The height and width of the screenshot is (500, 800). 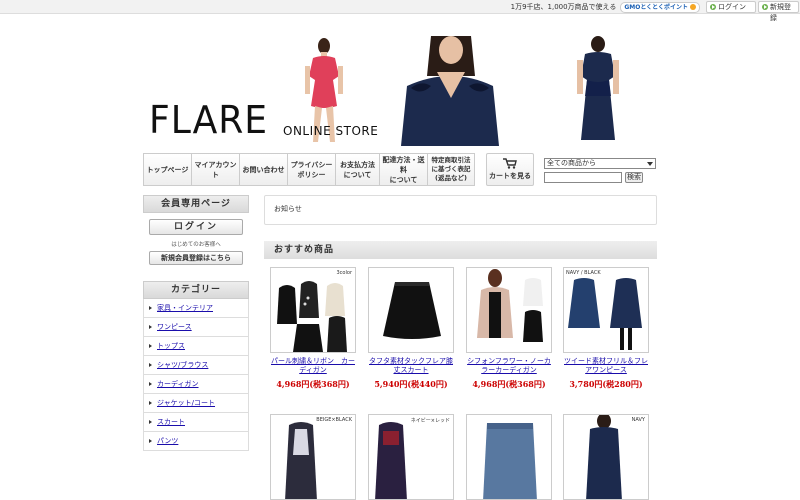 What do you see at coordinates (778, 11) in the screenshot?
I see `top-register-button: 新規登録` at bounding box center [778, 11].